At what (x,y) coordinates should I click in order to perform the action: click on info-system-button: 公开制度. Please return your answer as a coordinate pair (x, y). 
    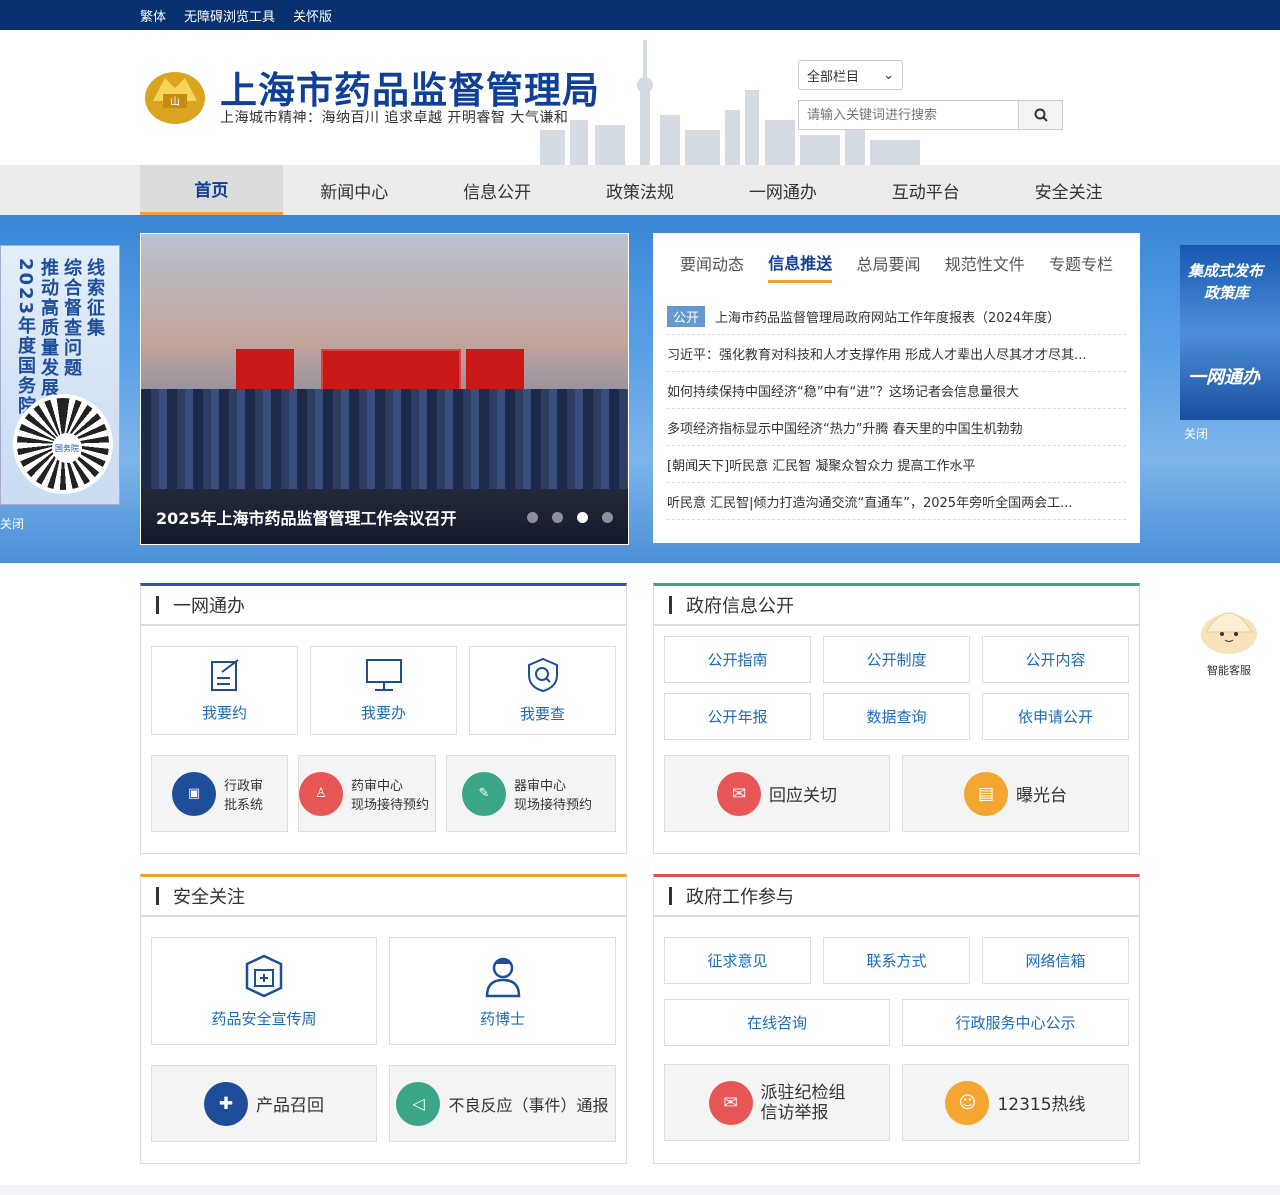
    Looking at the image, I should click on (896, 659).